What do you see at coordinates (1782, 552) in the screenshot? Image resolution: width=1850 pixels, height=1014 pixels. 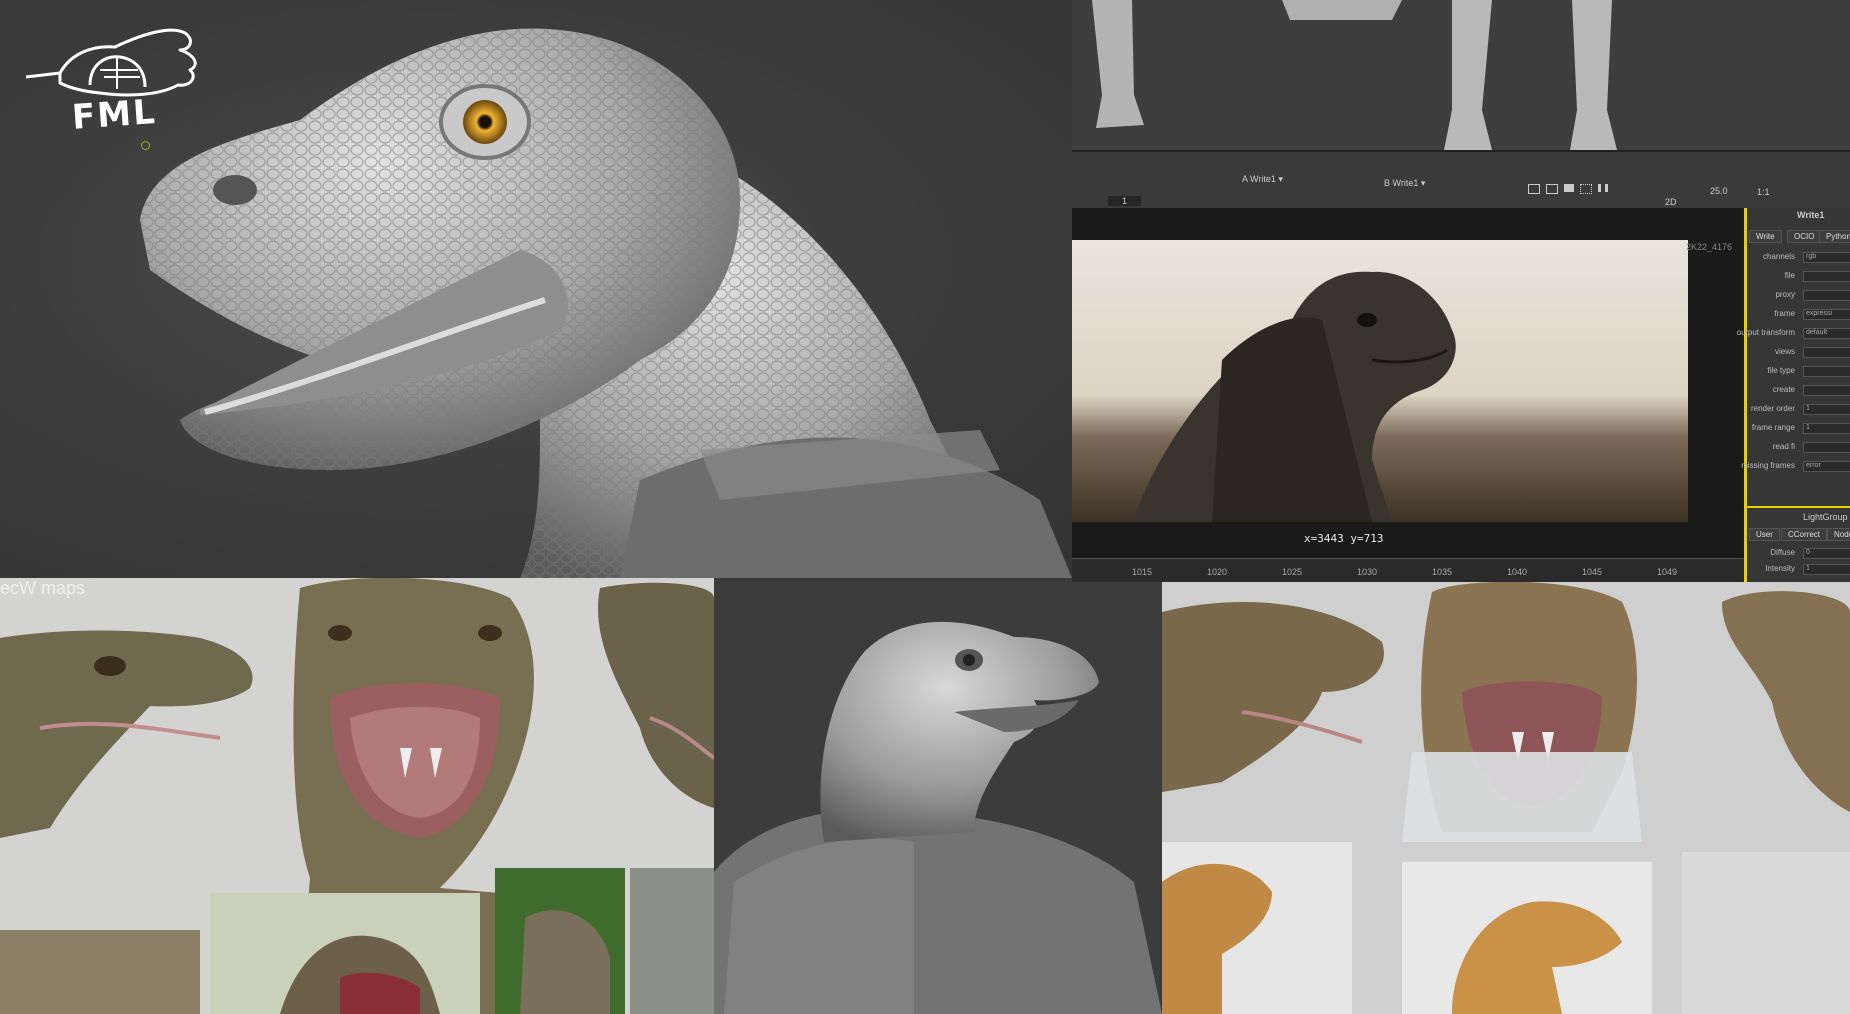 I see `property-label: Diffuse` at bounding box center [1782, 552].